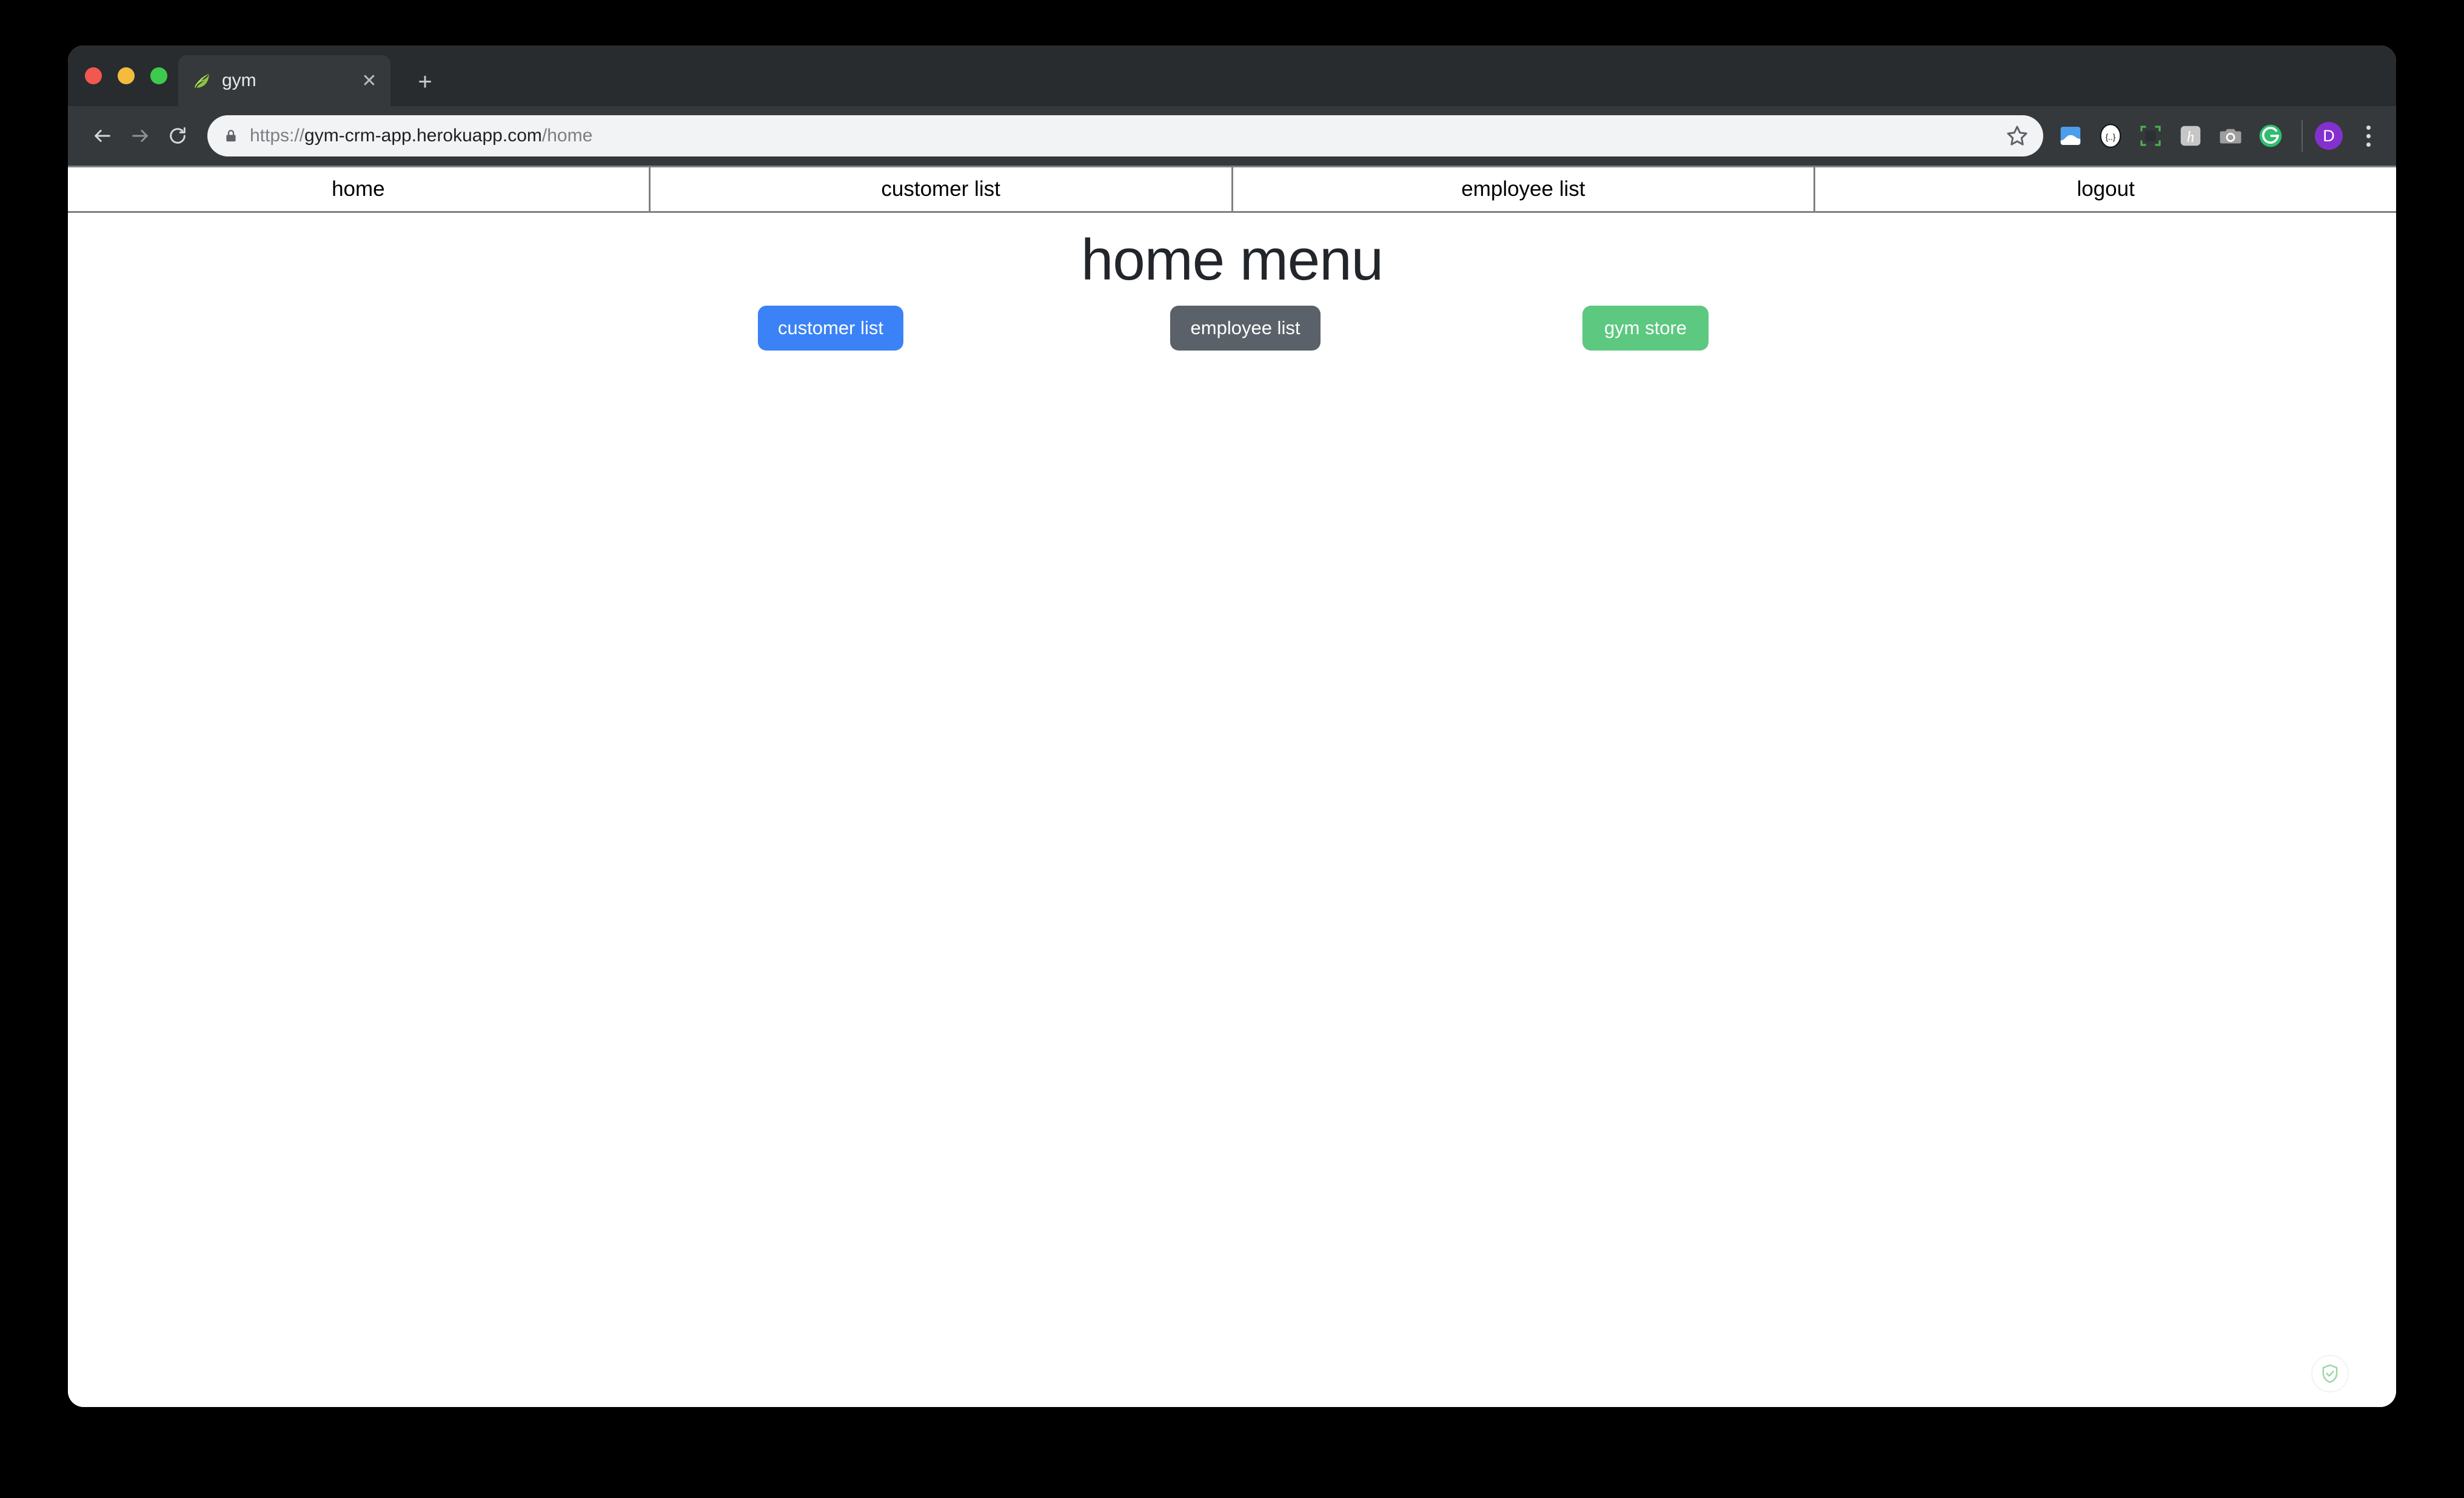 This screenshot has width=2464, height=1498. I want to click on grammarly-extension-icon, so click(2270, 136).